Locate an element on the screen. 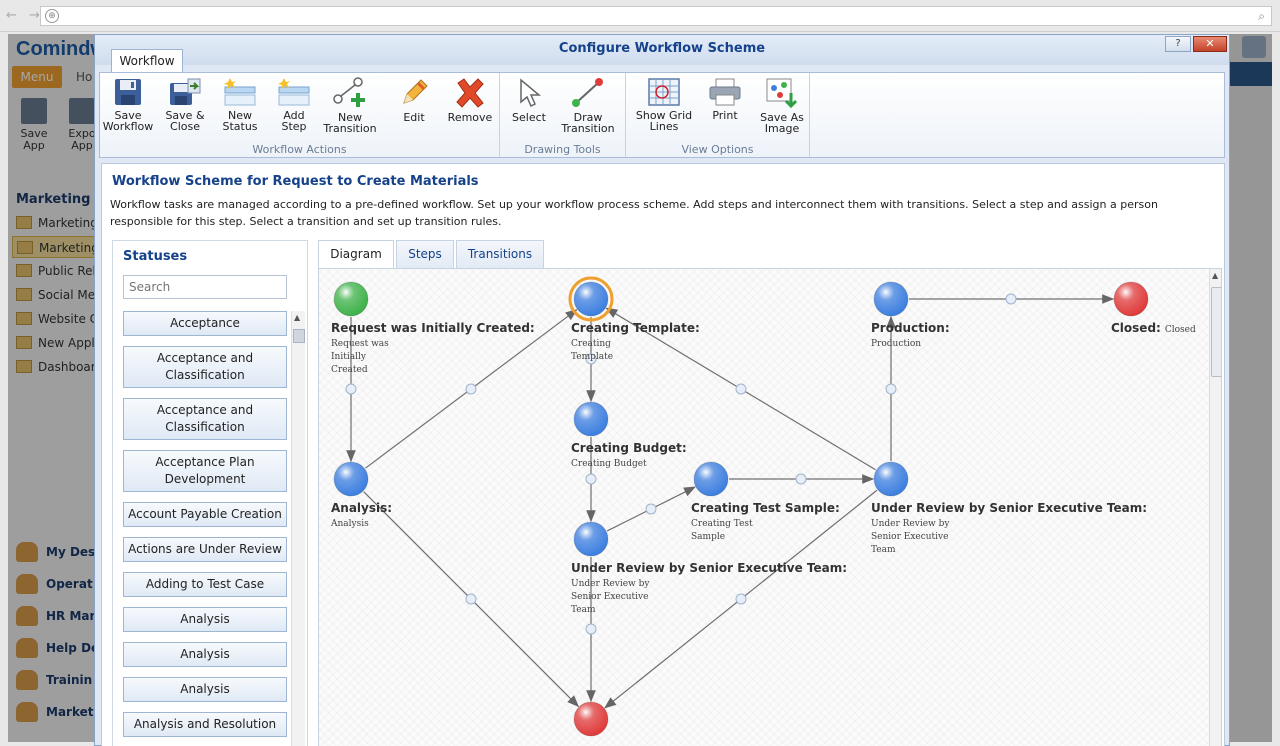 The width and height of the screenshot is (1280, 746). step-title-text: Closed: is located at coordinates (1136, 328).